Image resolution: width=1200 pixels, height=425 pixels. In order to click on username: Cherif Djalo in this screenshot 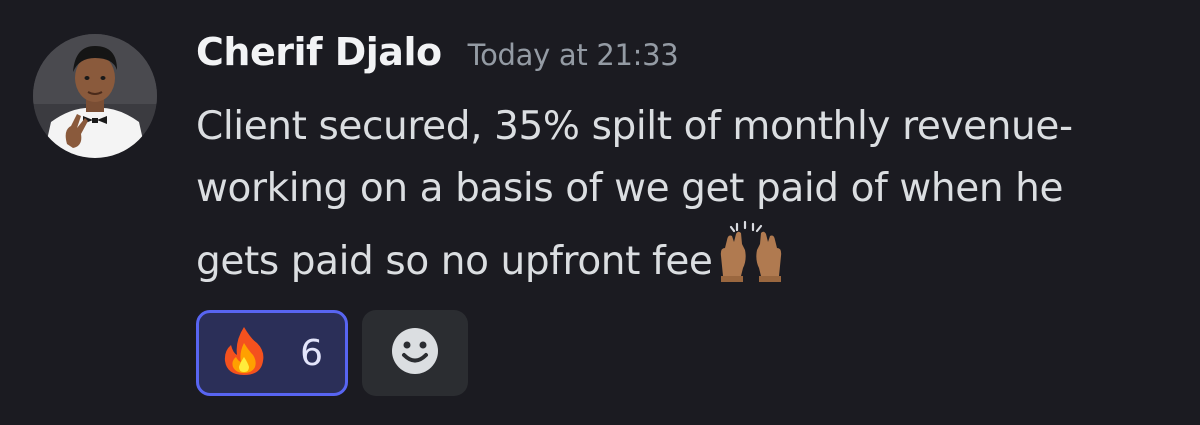, I will do `click(319, 52)`.